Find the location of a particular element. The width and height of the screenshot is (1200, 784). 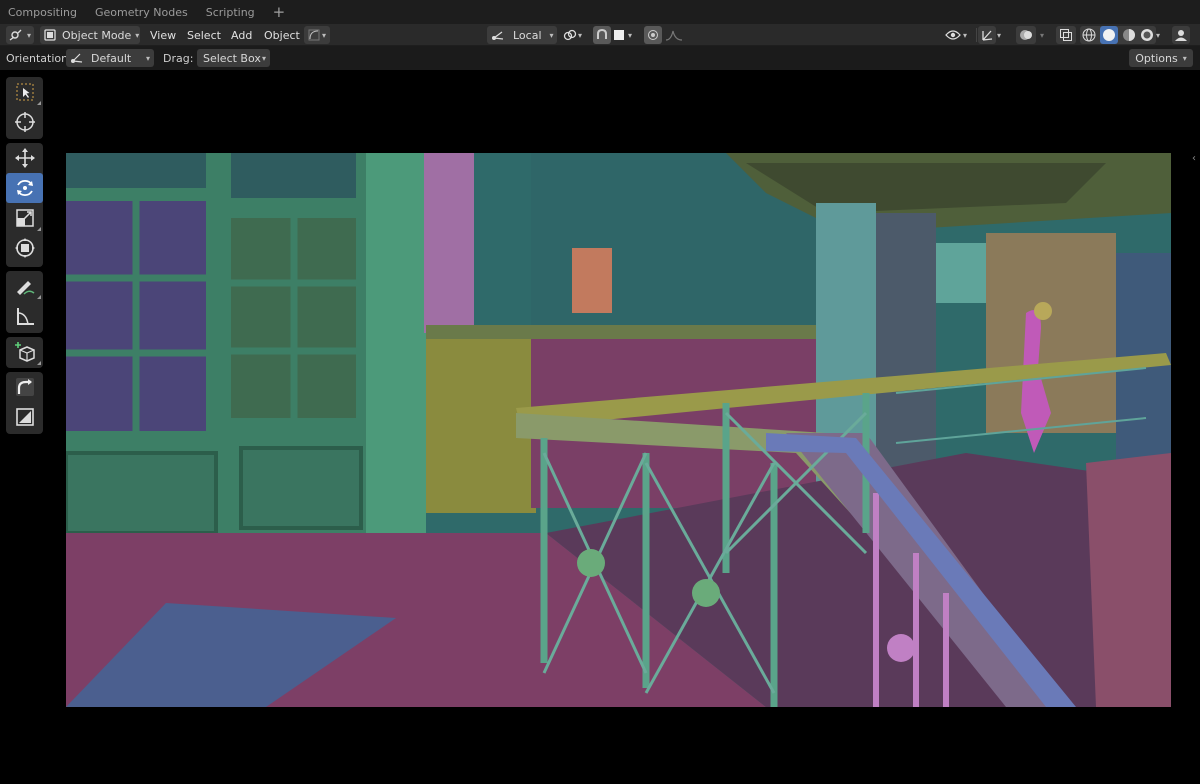

edit-tools is located at coordinates (24, 403).